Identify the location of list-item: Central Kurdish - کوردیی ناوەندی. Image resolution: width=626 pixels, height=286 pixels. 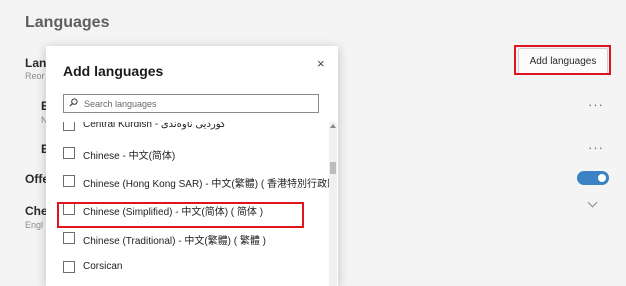
(198, 129).